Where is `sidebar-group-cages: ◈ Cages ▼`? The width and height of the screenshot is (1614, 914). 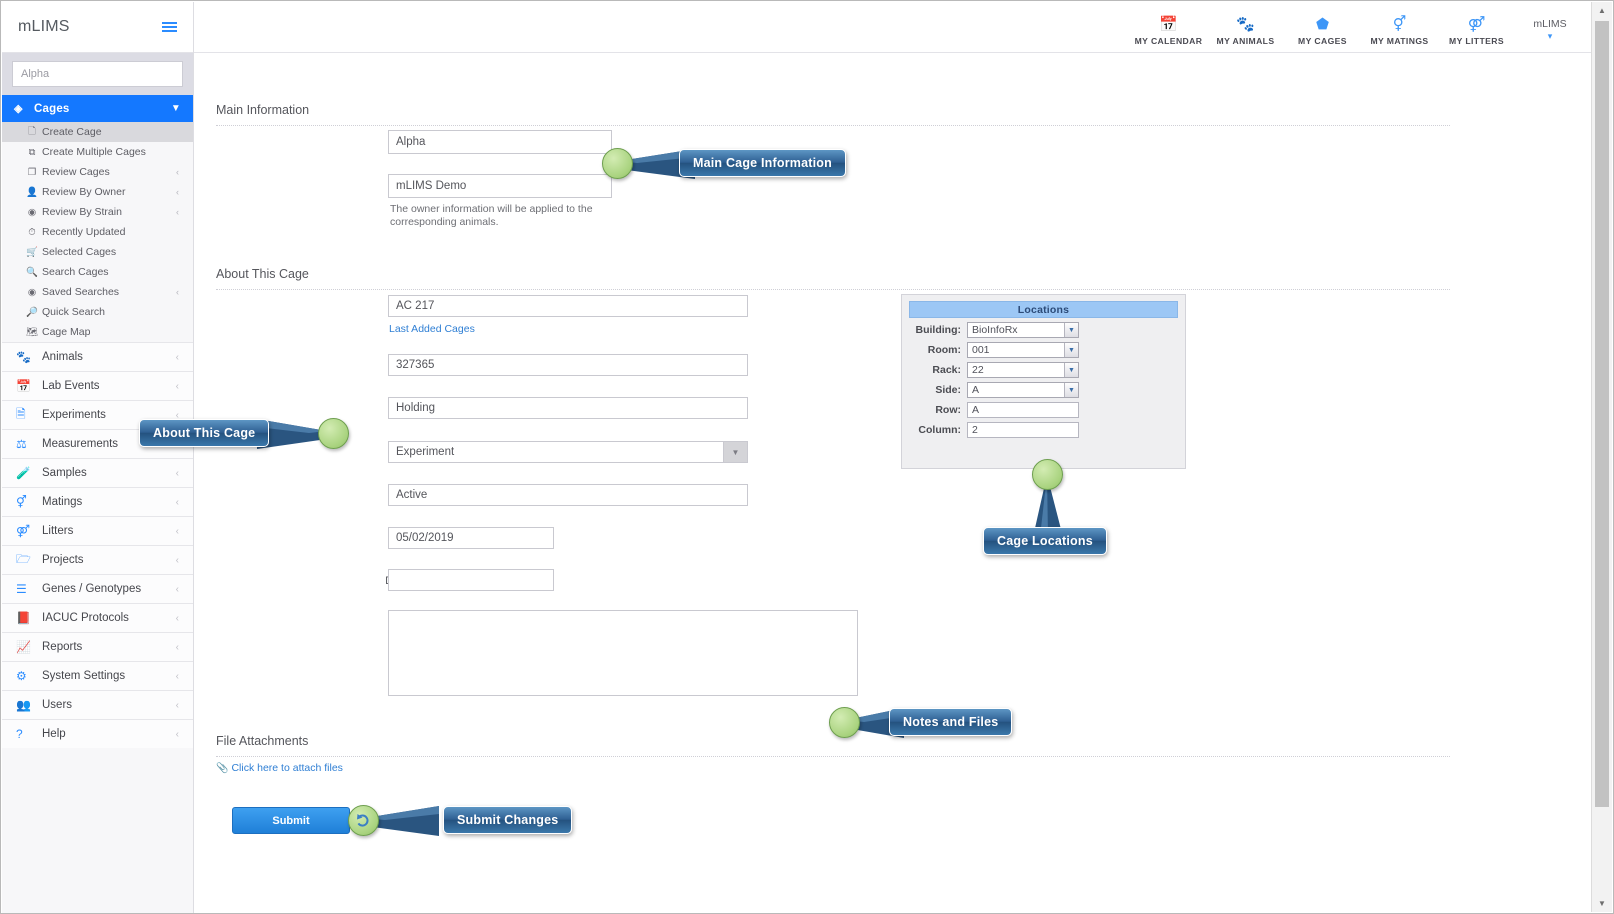 sidebar-group-cages: ◈ Cages ▼ is located at coordinates (97, 108).